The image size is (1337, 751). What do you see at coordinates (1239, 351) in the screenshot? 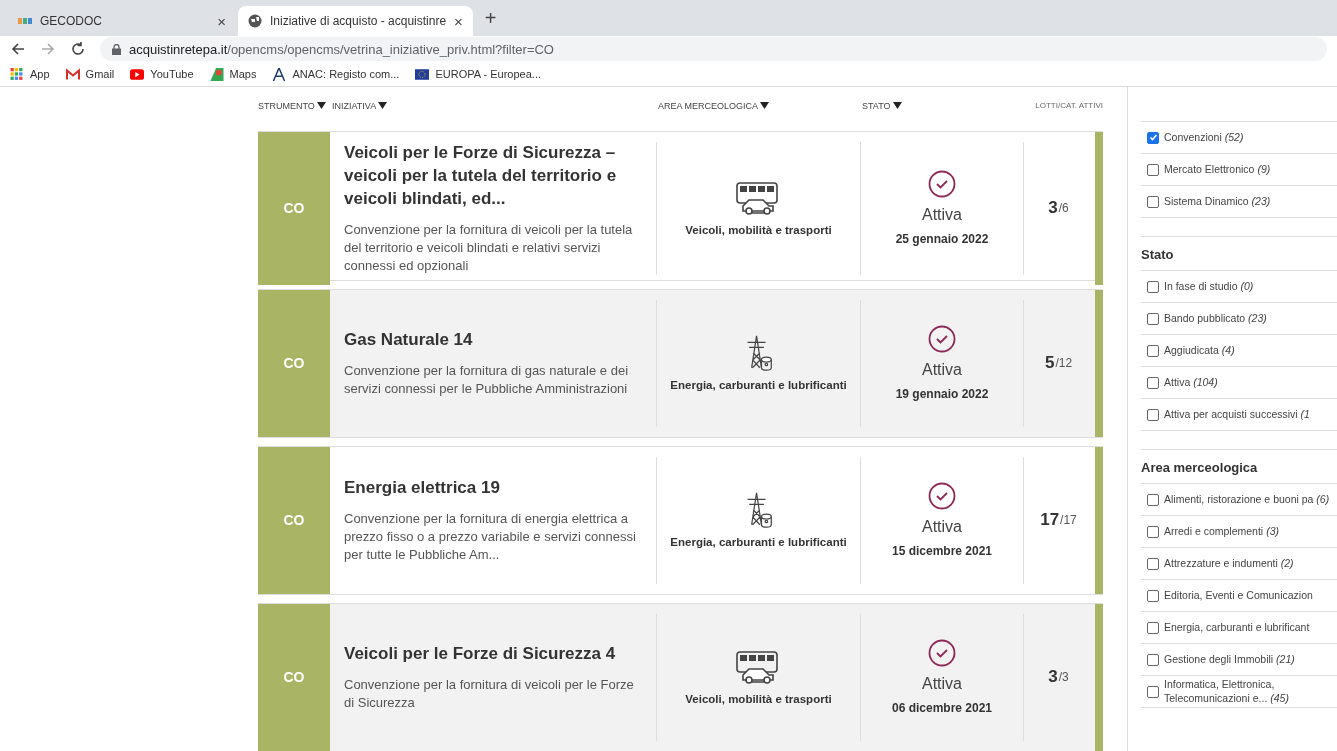
I see `filter-option: Aggiudicata (4)` at bounding box center [1239, 351].